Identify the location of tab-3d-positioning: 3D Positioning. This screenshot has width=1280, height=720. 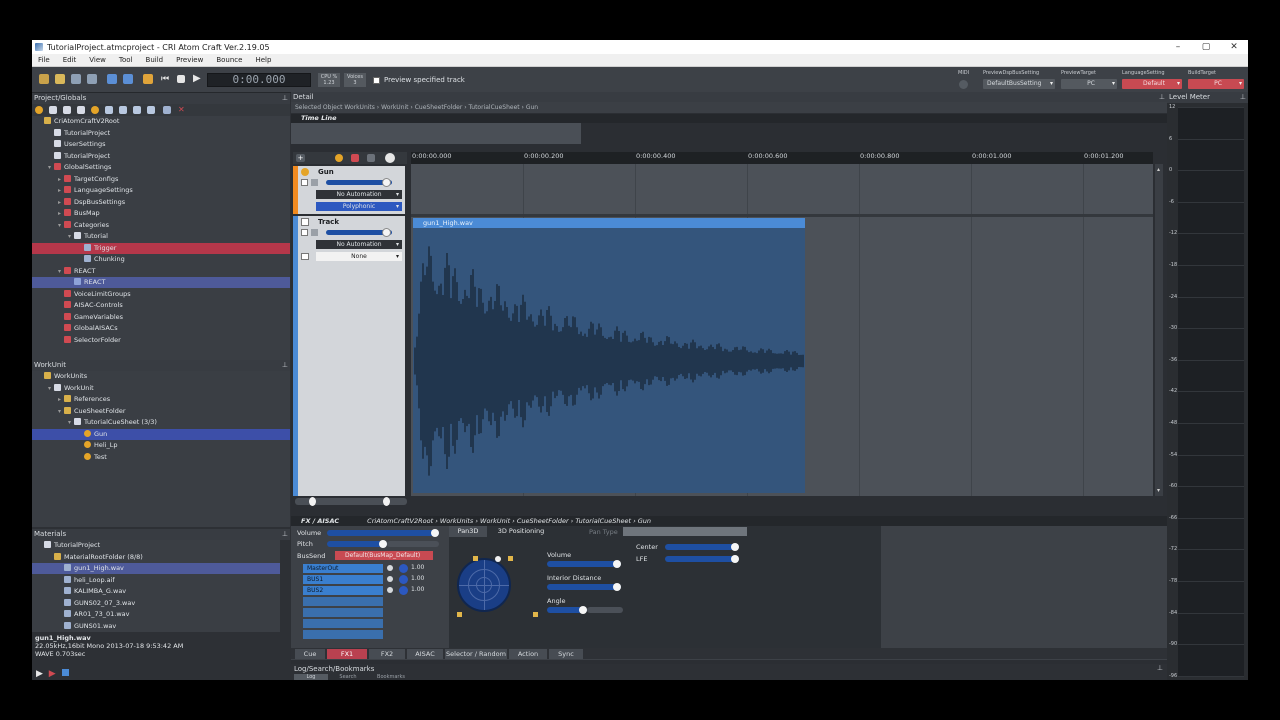
(521, 531).